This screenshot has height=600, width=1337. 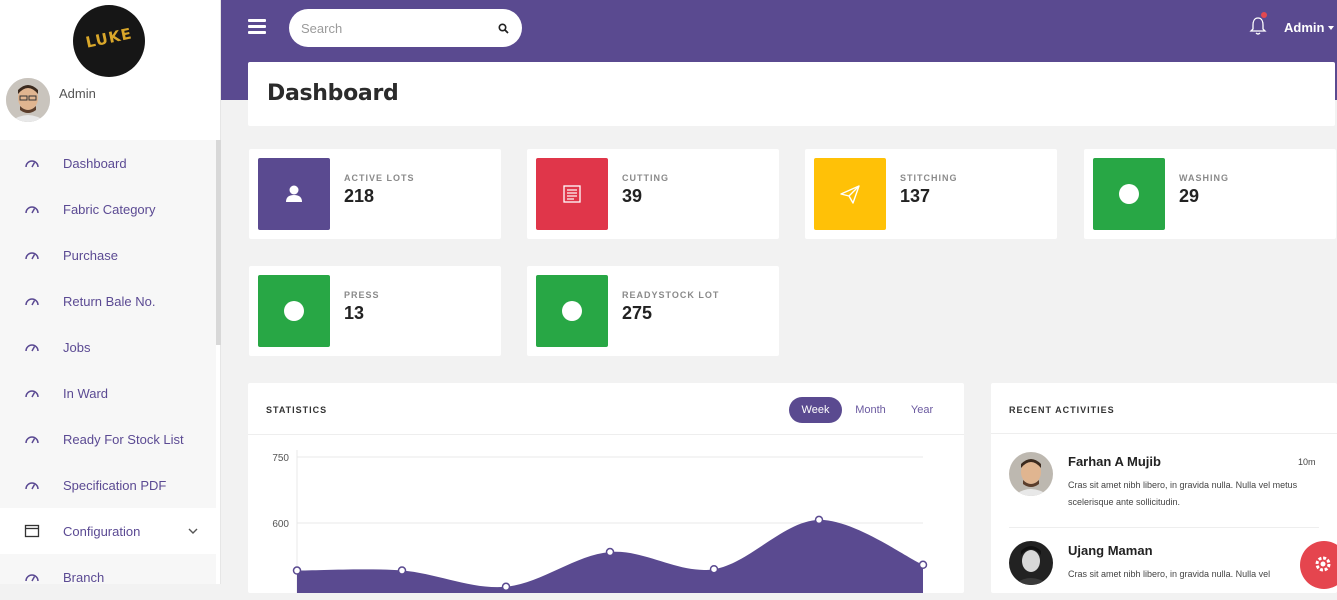 I want to click on sidebar-item-label: Ready For Stock List, so click(x=123, y=439).